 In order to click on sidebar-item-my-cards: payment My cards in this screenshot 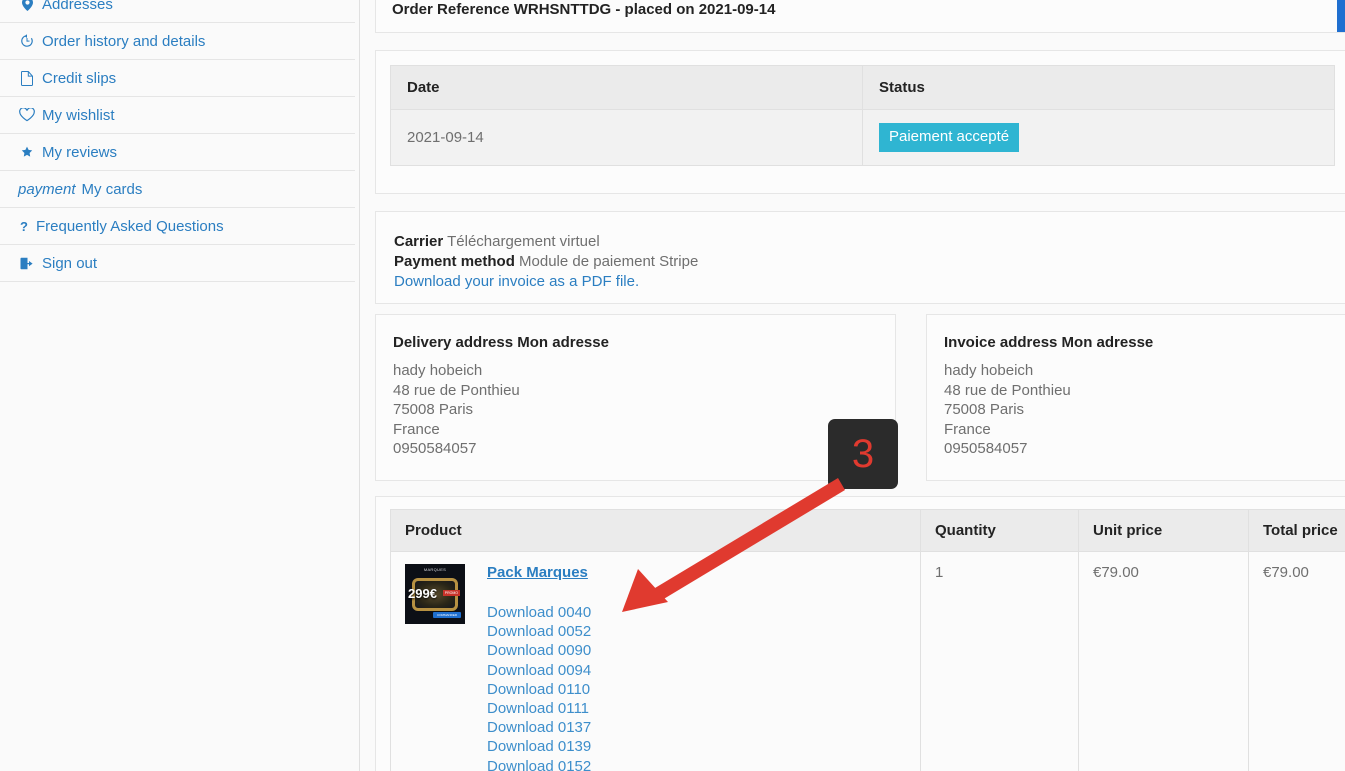, I will do `click(177, 189)`.